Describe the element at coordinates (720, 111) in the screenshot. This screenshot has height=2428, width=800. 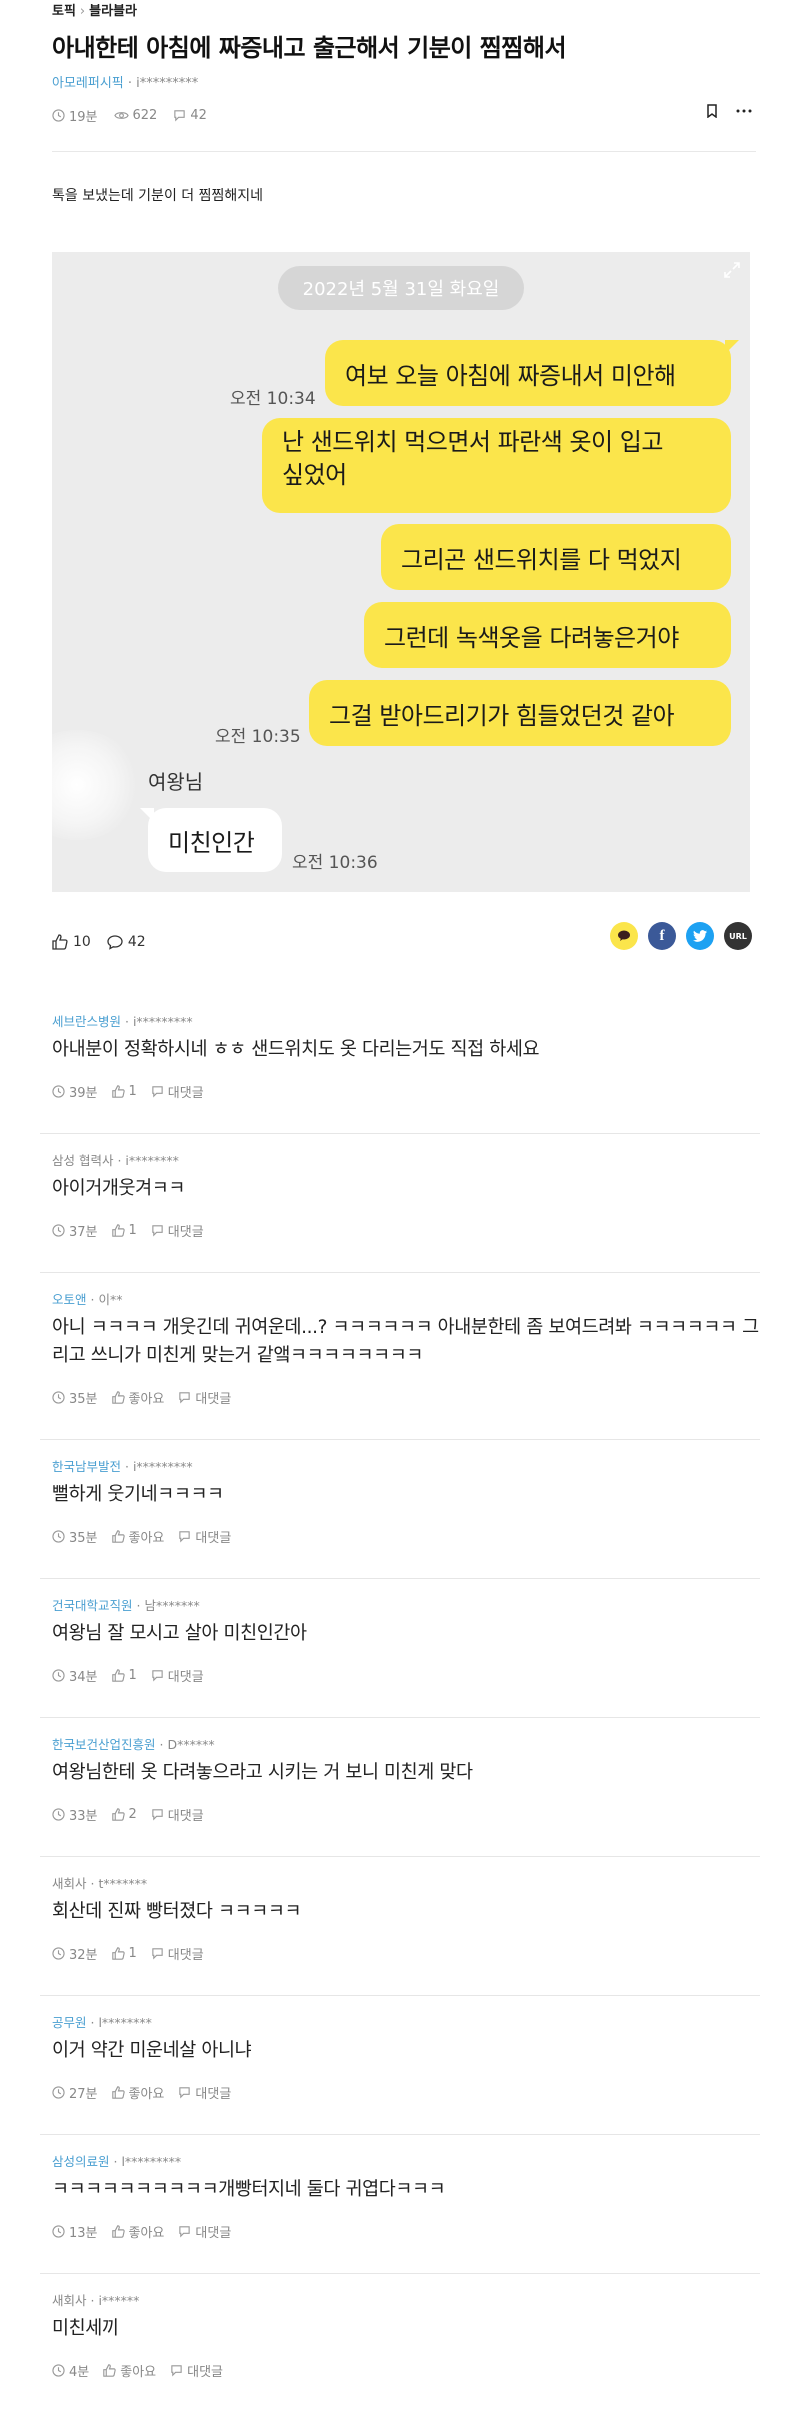
I see `post-tools` at that location.